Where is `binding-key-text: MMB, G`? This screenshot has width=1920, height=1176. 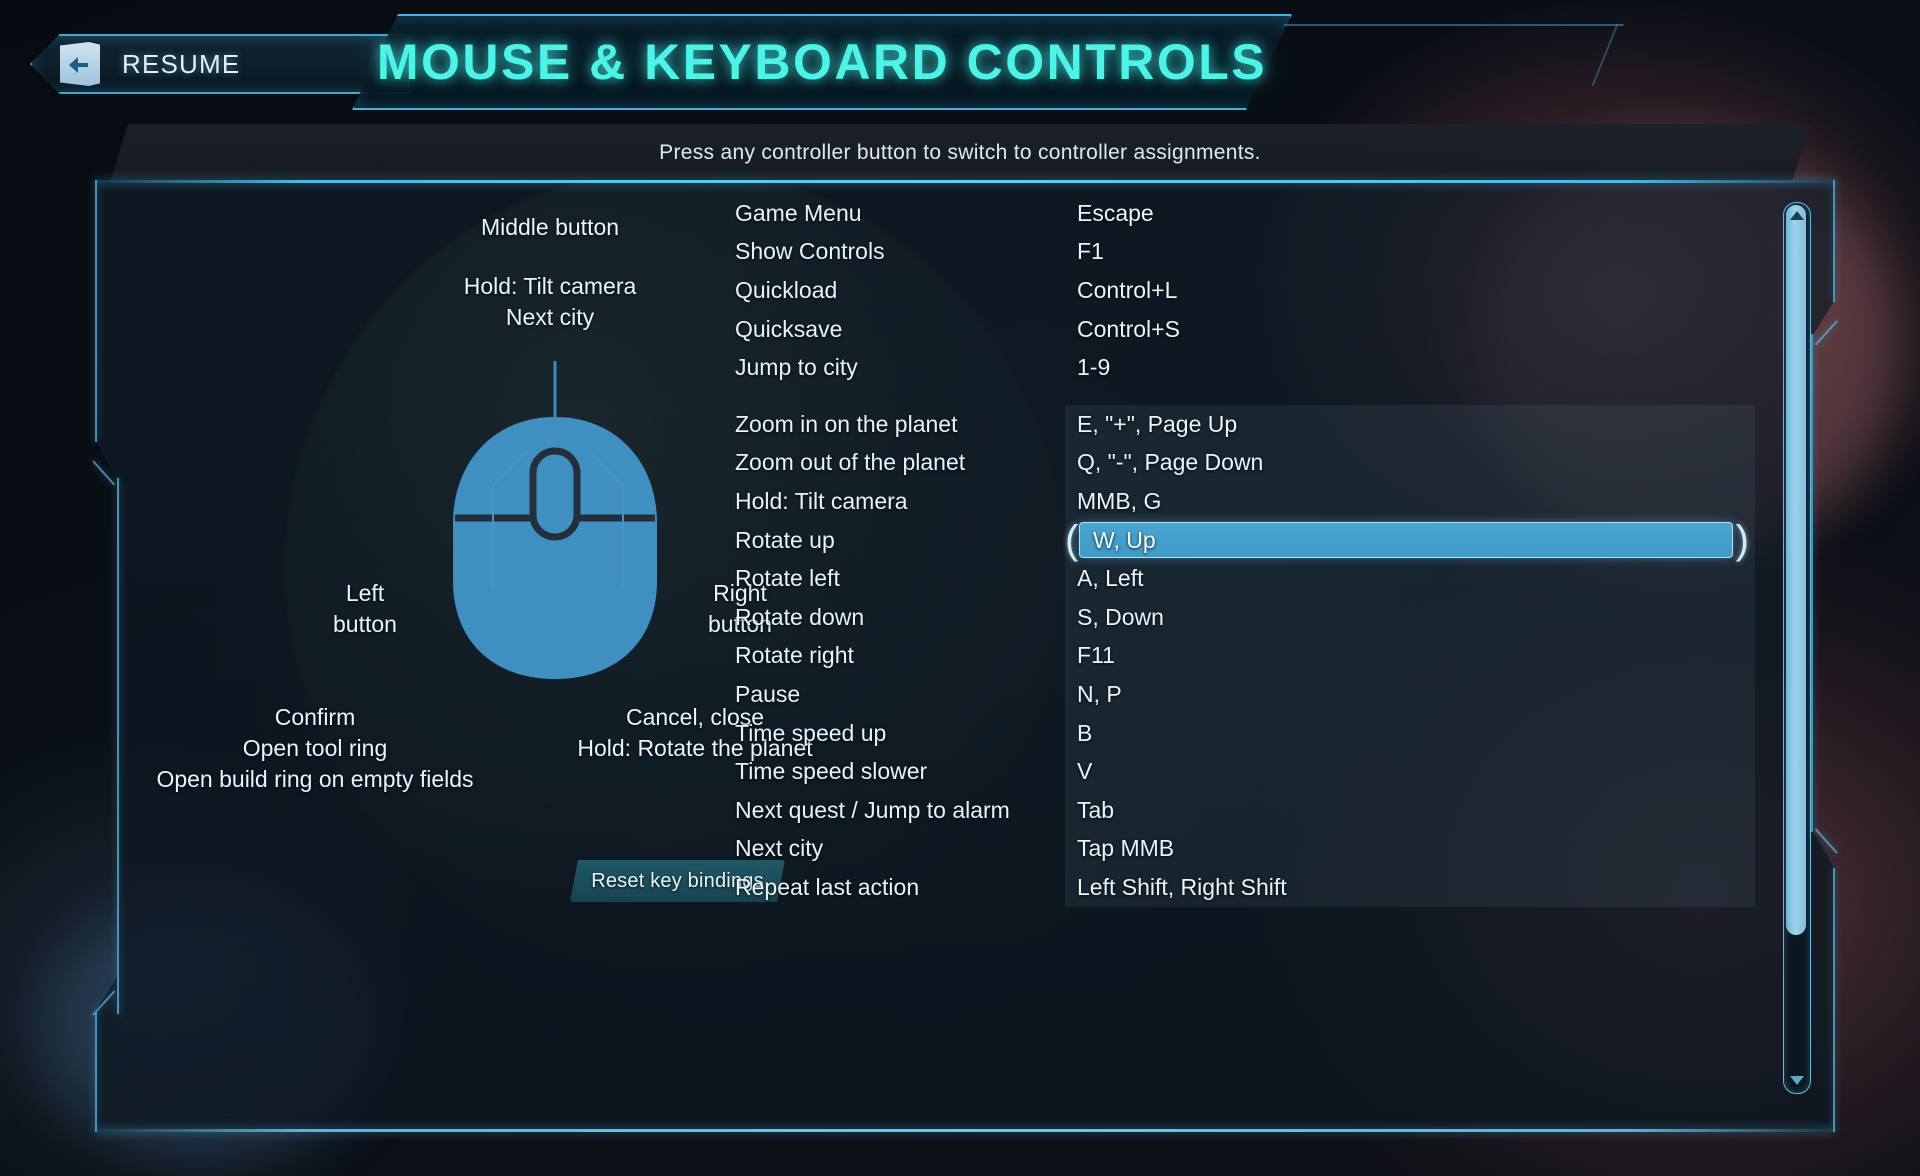 binding-key-text: MMB, G is located at coordinates (1119, 500).